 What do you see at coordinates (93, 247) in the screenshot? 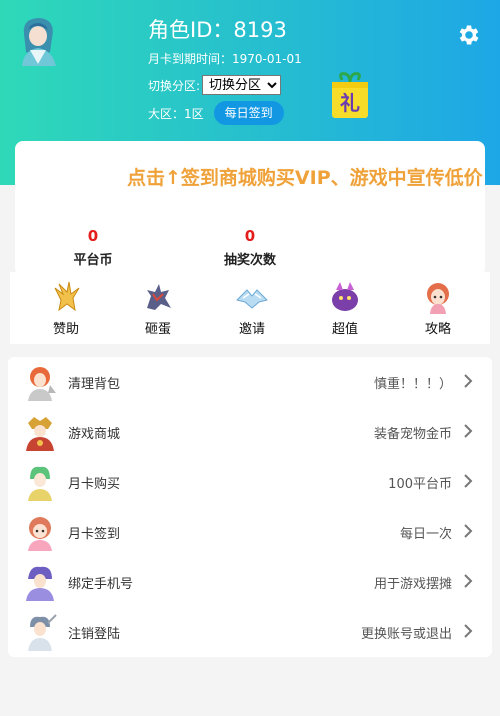
I see `stat-platform-coin: 0 平台币` at bounding box center [93, 247].